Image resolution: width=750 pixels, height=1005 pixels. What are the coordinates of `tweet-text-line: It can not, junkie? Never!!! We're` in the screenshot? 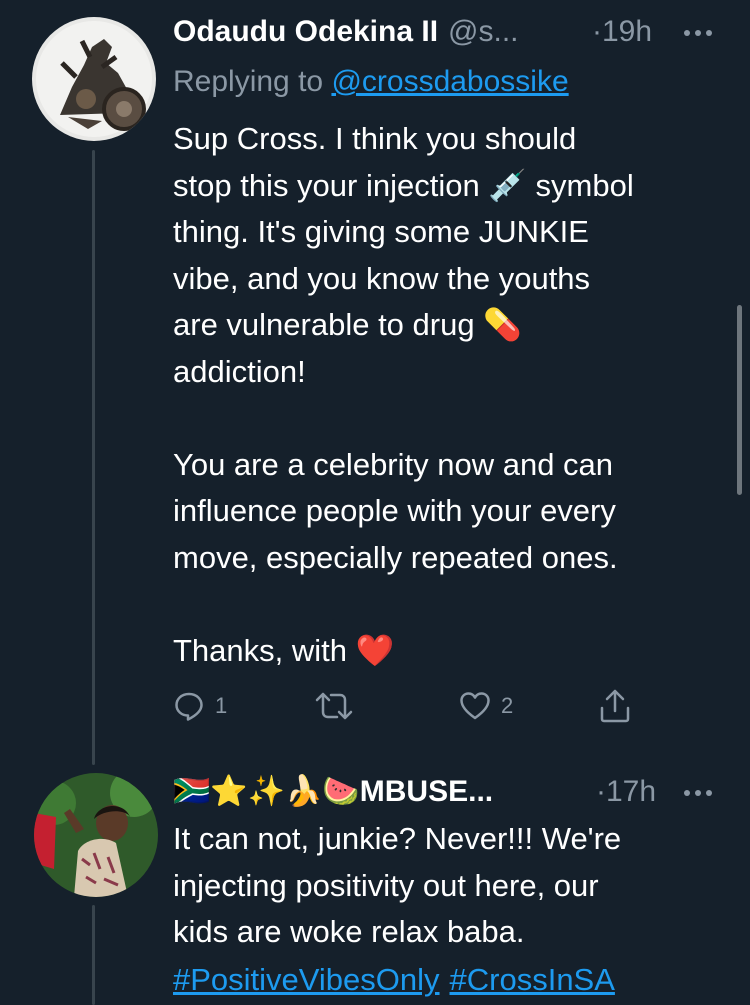 It's located at (397, 838).